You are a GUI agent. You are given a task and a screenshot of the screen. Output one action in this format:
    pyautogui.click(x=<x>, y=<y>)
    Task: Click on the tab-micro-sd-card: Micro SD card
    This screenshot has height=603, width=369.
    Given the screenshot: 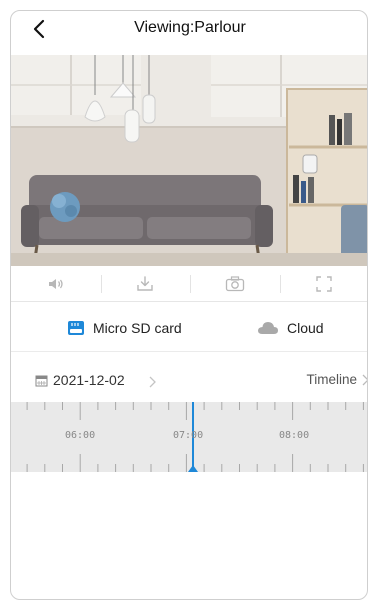 What is the action you would take?
    pyautogui.click(x=124, y=328)
    